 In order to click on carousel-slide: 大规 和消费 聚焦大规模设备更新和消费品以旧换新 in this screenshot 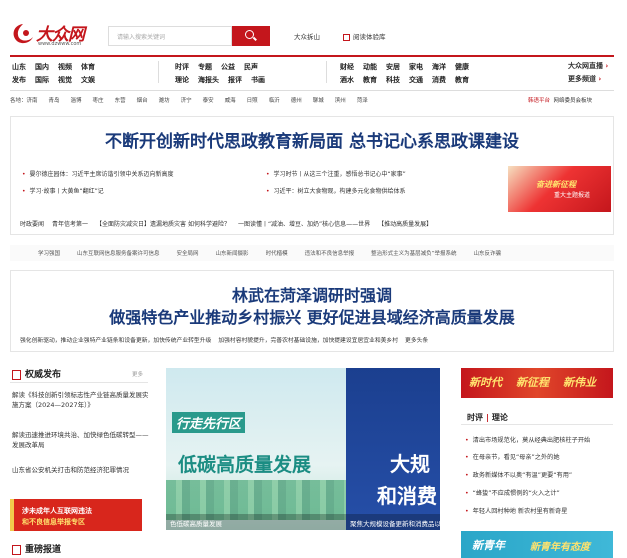, I will do `click(393, 449)`.